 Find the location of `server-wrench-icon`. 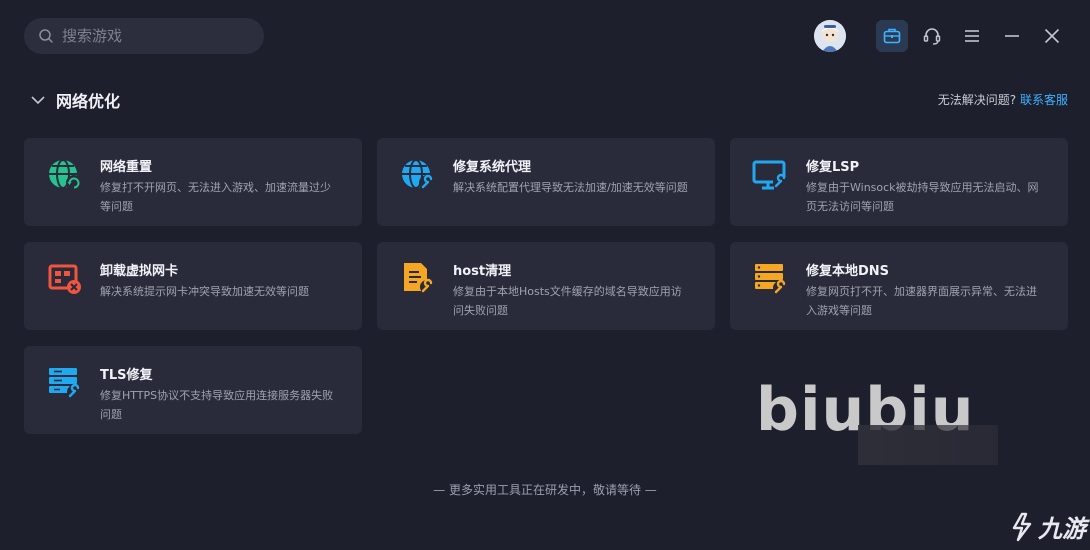

server-wrench-icon is located at coordinates (771, 279).